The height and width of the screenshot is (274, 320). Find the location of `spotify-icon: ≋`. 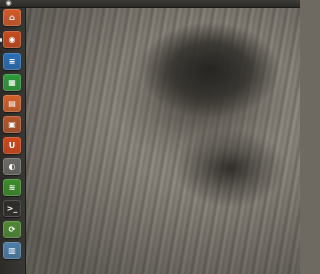

spotify-icon: ≋ is located at coordinates (12, 187).